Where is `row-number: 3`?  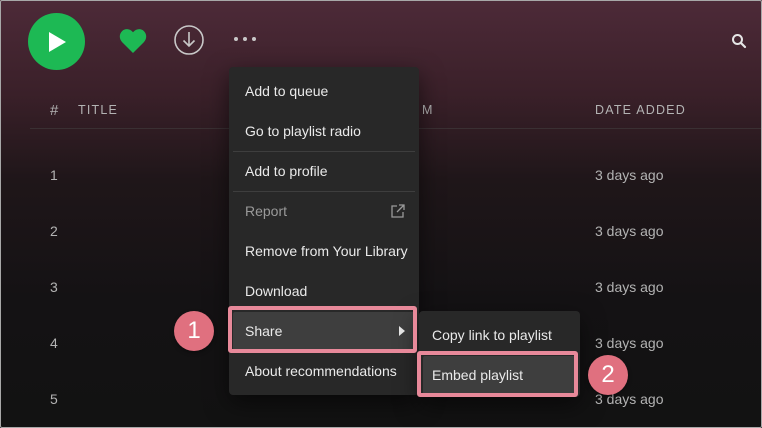
row-number: 3 is located at coordinates (54, 287).